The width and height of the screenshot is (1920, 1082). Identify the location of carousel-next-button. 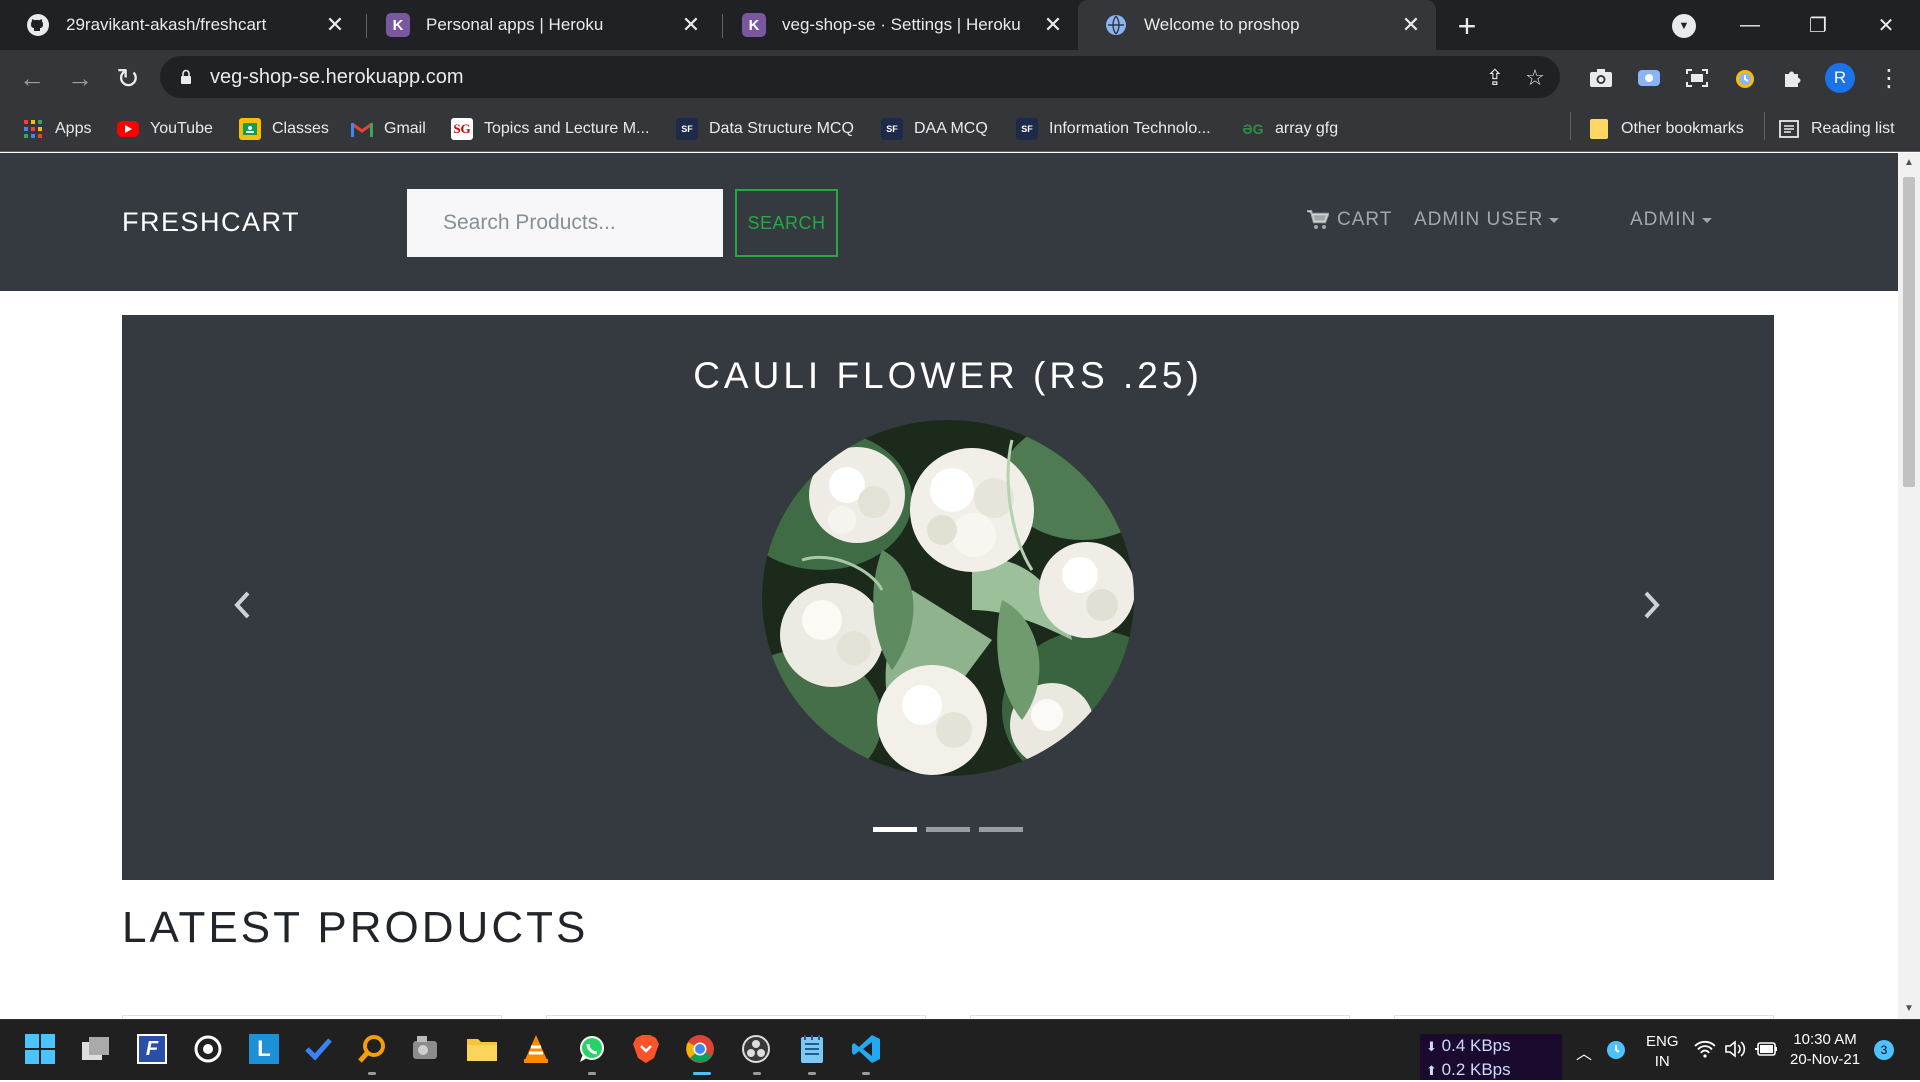
(1652, 605).